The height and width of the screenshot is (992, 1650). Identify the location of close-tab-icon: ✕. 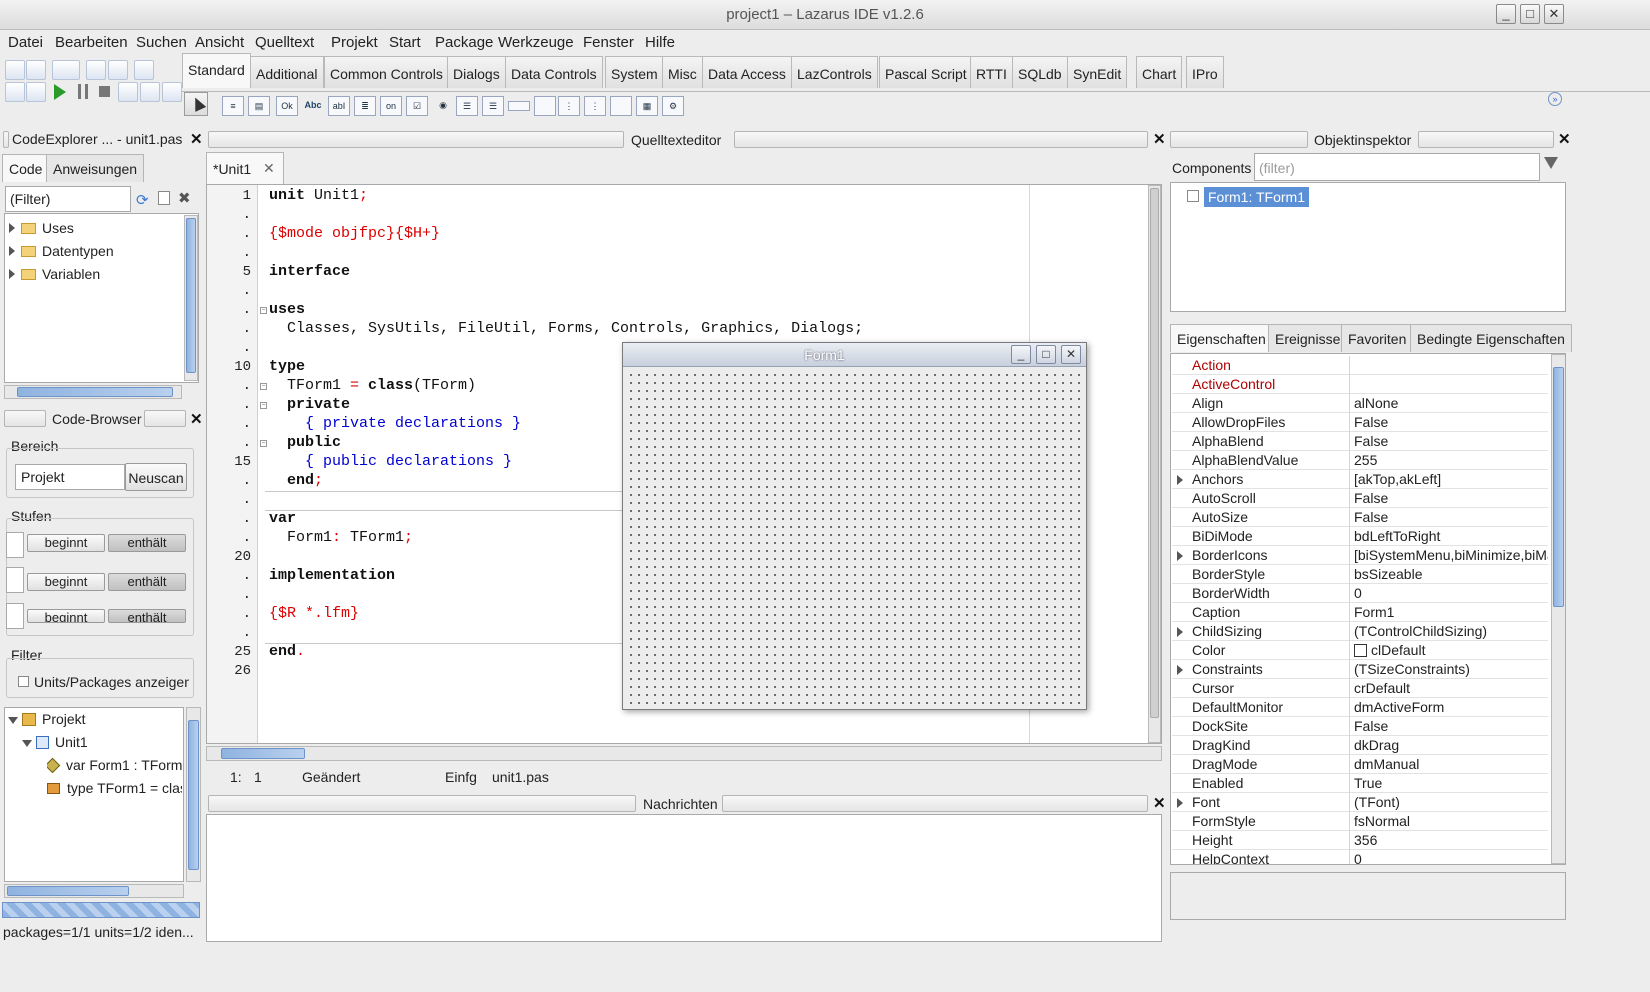
(269, 168).